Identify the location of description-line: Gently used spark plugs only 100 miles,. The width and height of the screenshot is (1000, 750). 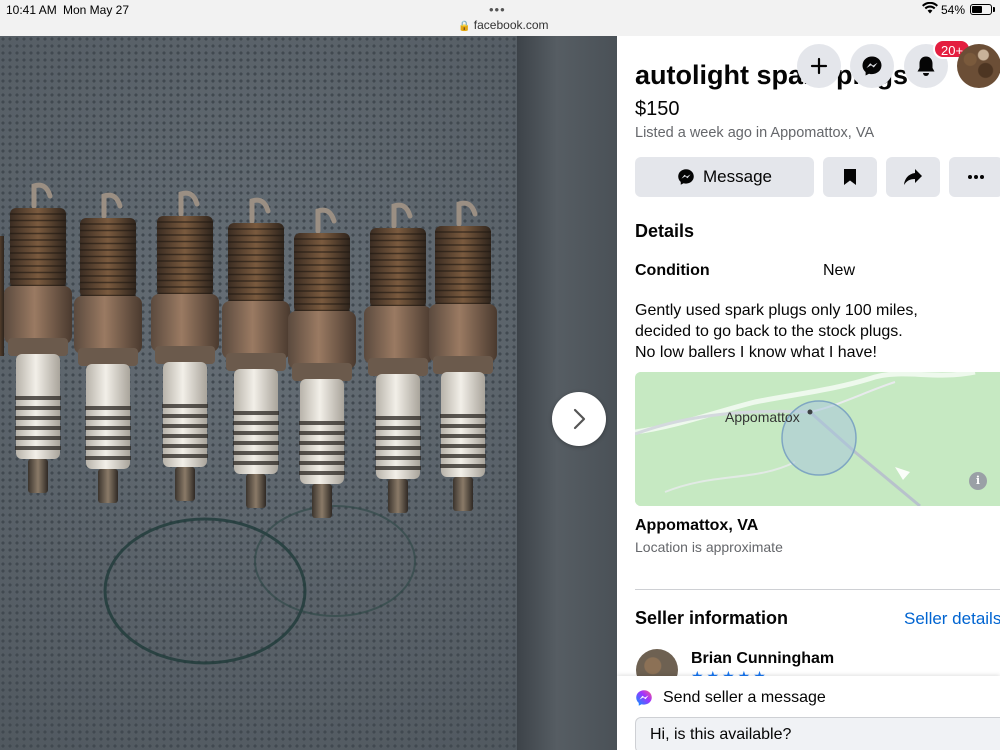
(776, 310).